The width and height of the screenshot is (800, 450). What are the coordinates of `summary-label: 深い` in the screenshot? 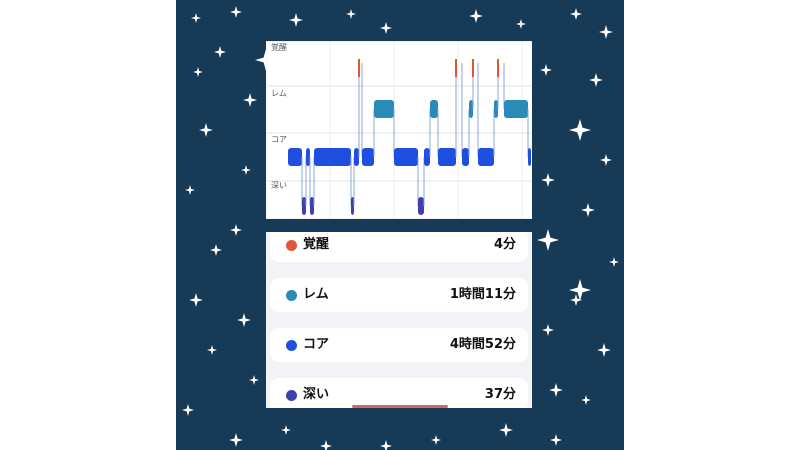 It's located at (316, 394).